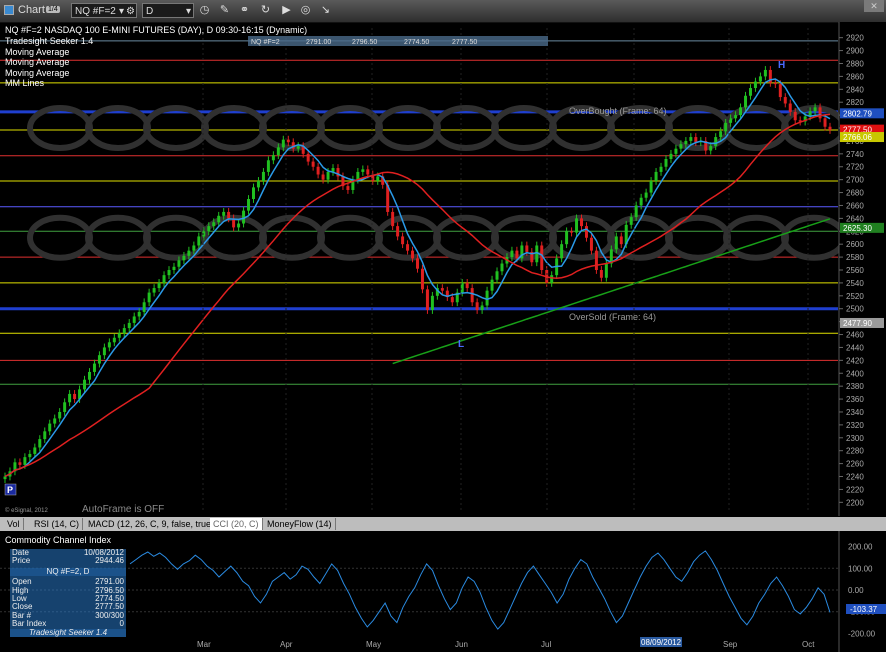  Describe the element at coordinates (286, 10) in the screenshot. I see `play-icon: ▶` at that location.